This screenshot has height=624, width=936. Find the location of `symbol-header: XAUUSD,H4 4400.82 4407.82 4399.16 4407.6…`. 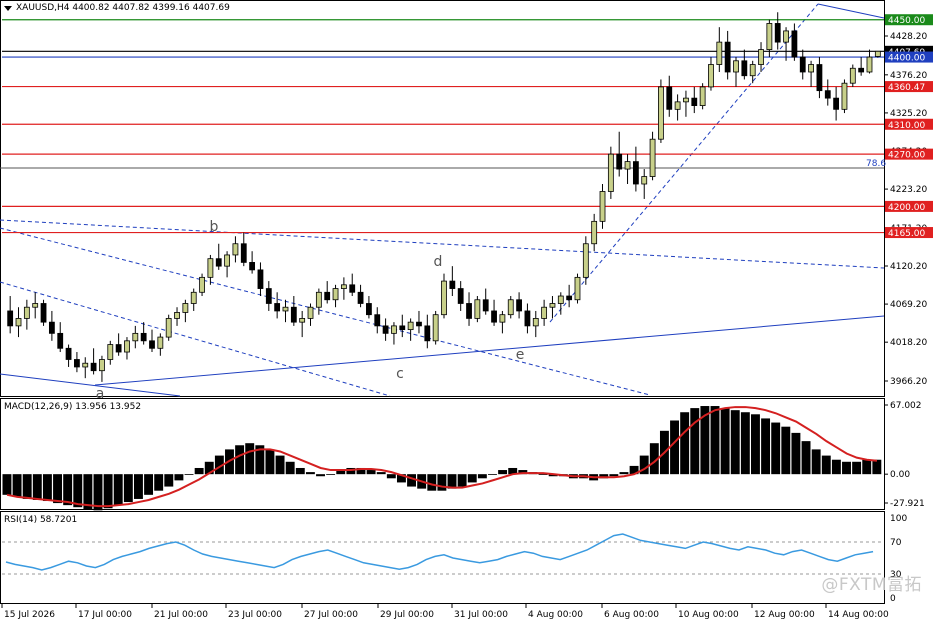

symbol-header: XAUUSD,H4 4400.82 4407.82 4399.16 4407.6… is located at coordinates (117, 8).